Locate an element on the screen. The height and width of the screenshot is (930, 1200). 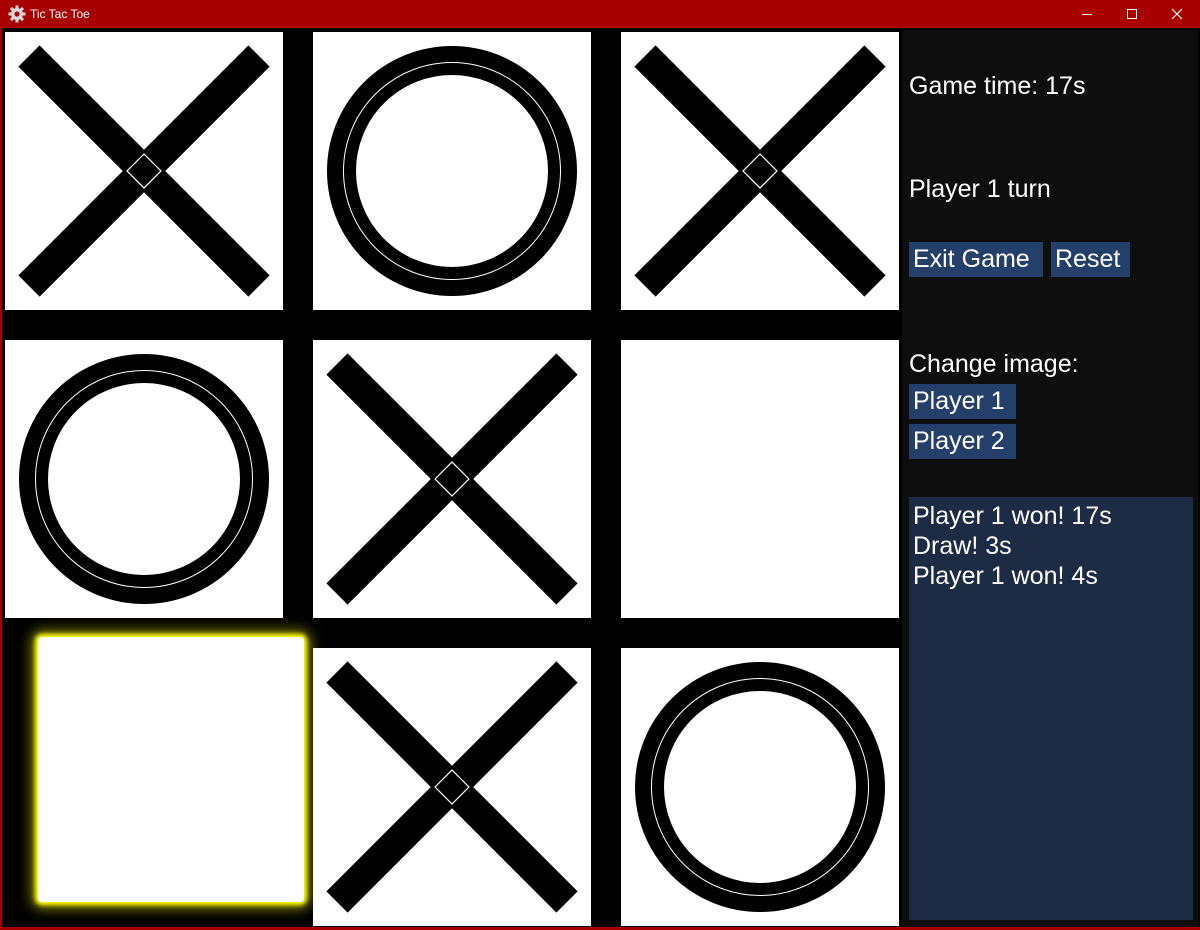
window-border-left is located at coordinates (1, 479).